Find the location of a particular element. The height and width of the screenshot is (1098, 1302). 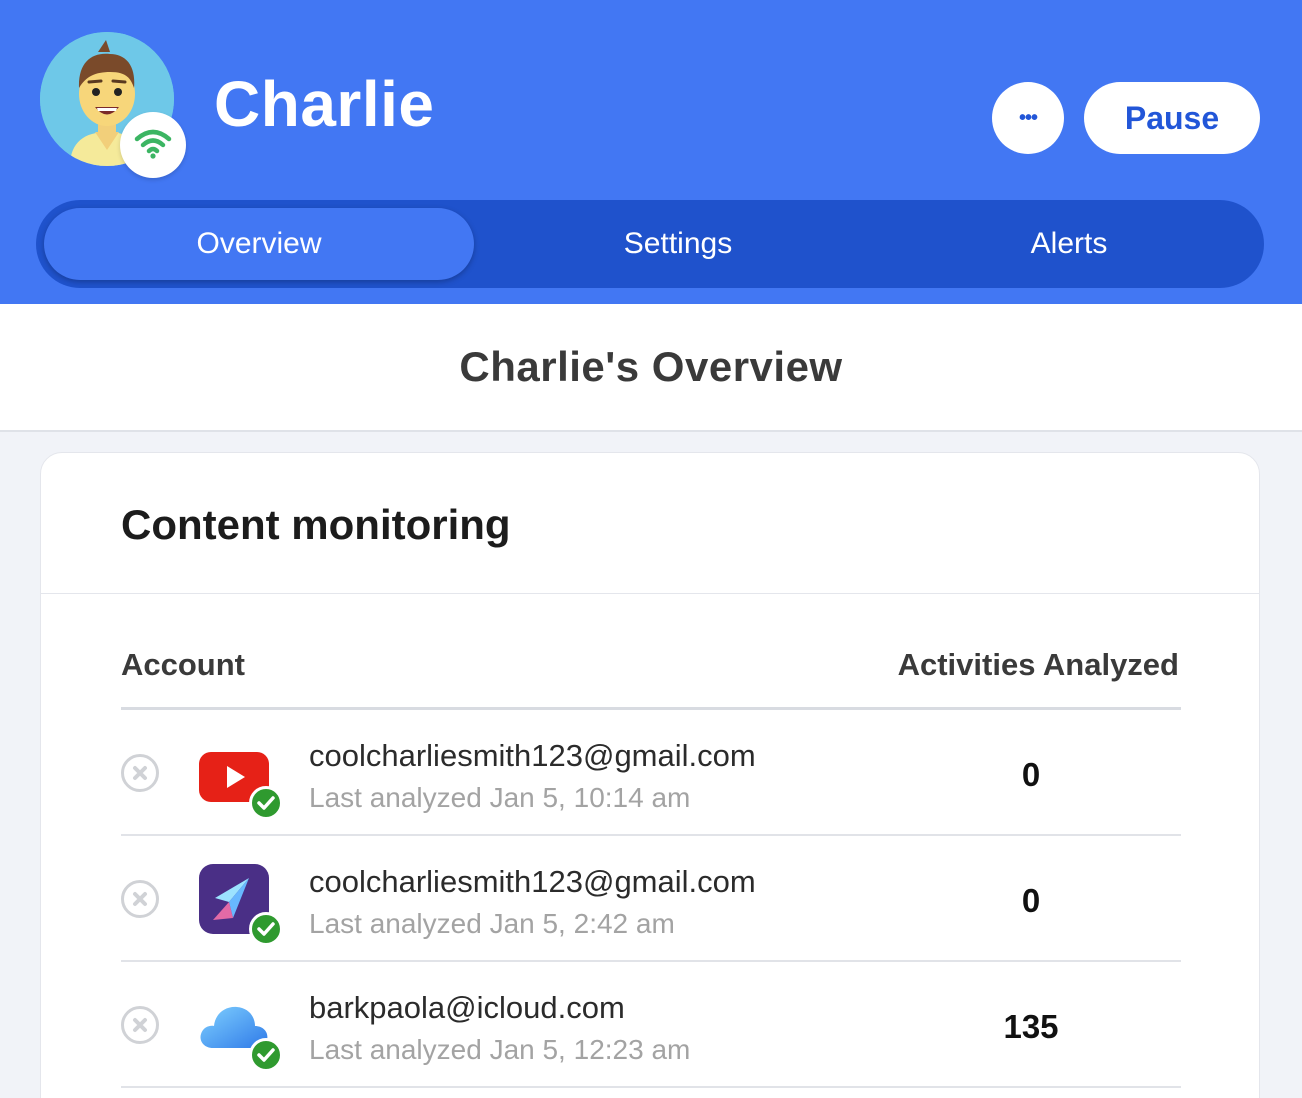

last-analyzed: Last analyzed Jan 5, 12:23 am is located at coordinates (500, 1049).